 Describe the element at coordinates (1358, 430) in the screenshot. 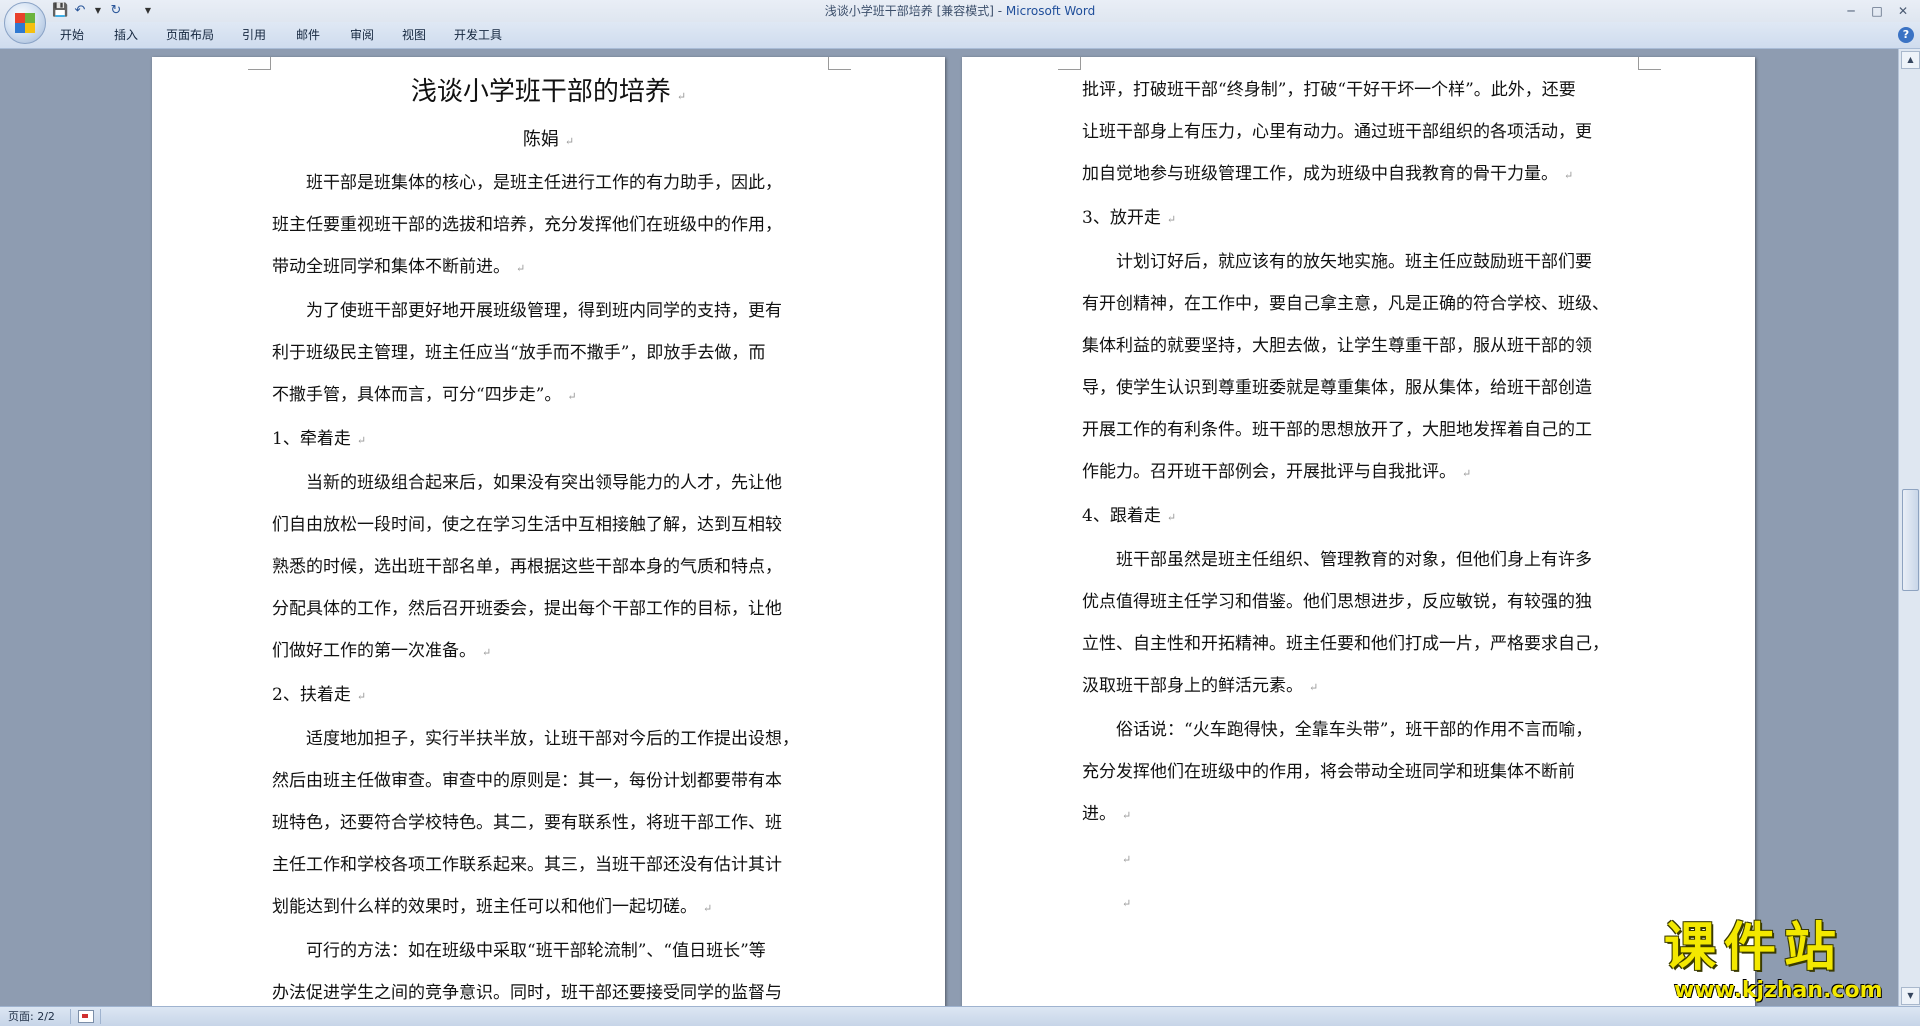

I see `document-line: 开展工作的有利条件。班干部的思想放开了，大胆地发挥着自己的工` at that location.